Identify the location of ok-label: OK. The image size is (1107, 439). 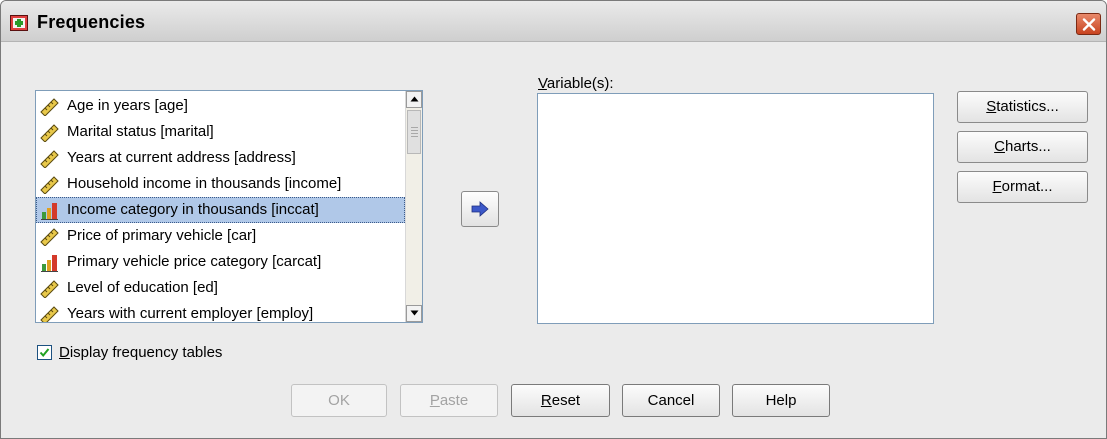
(339, 400).